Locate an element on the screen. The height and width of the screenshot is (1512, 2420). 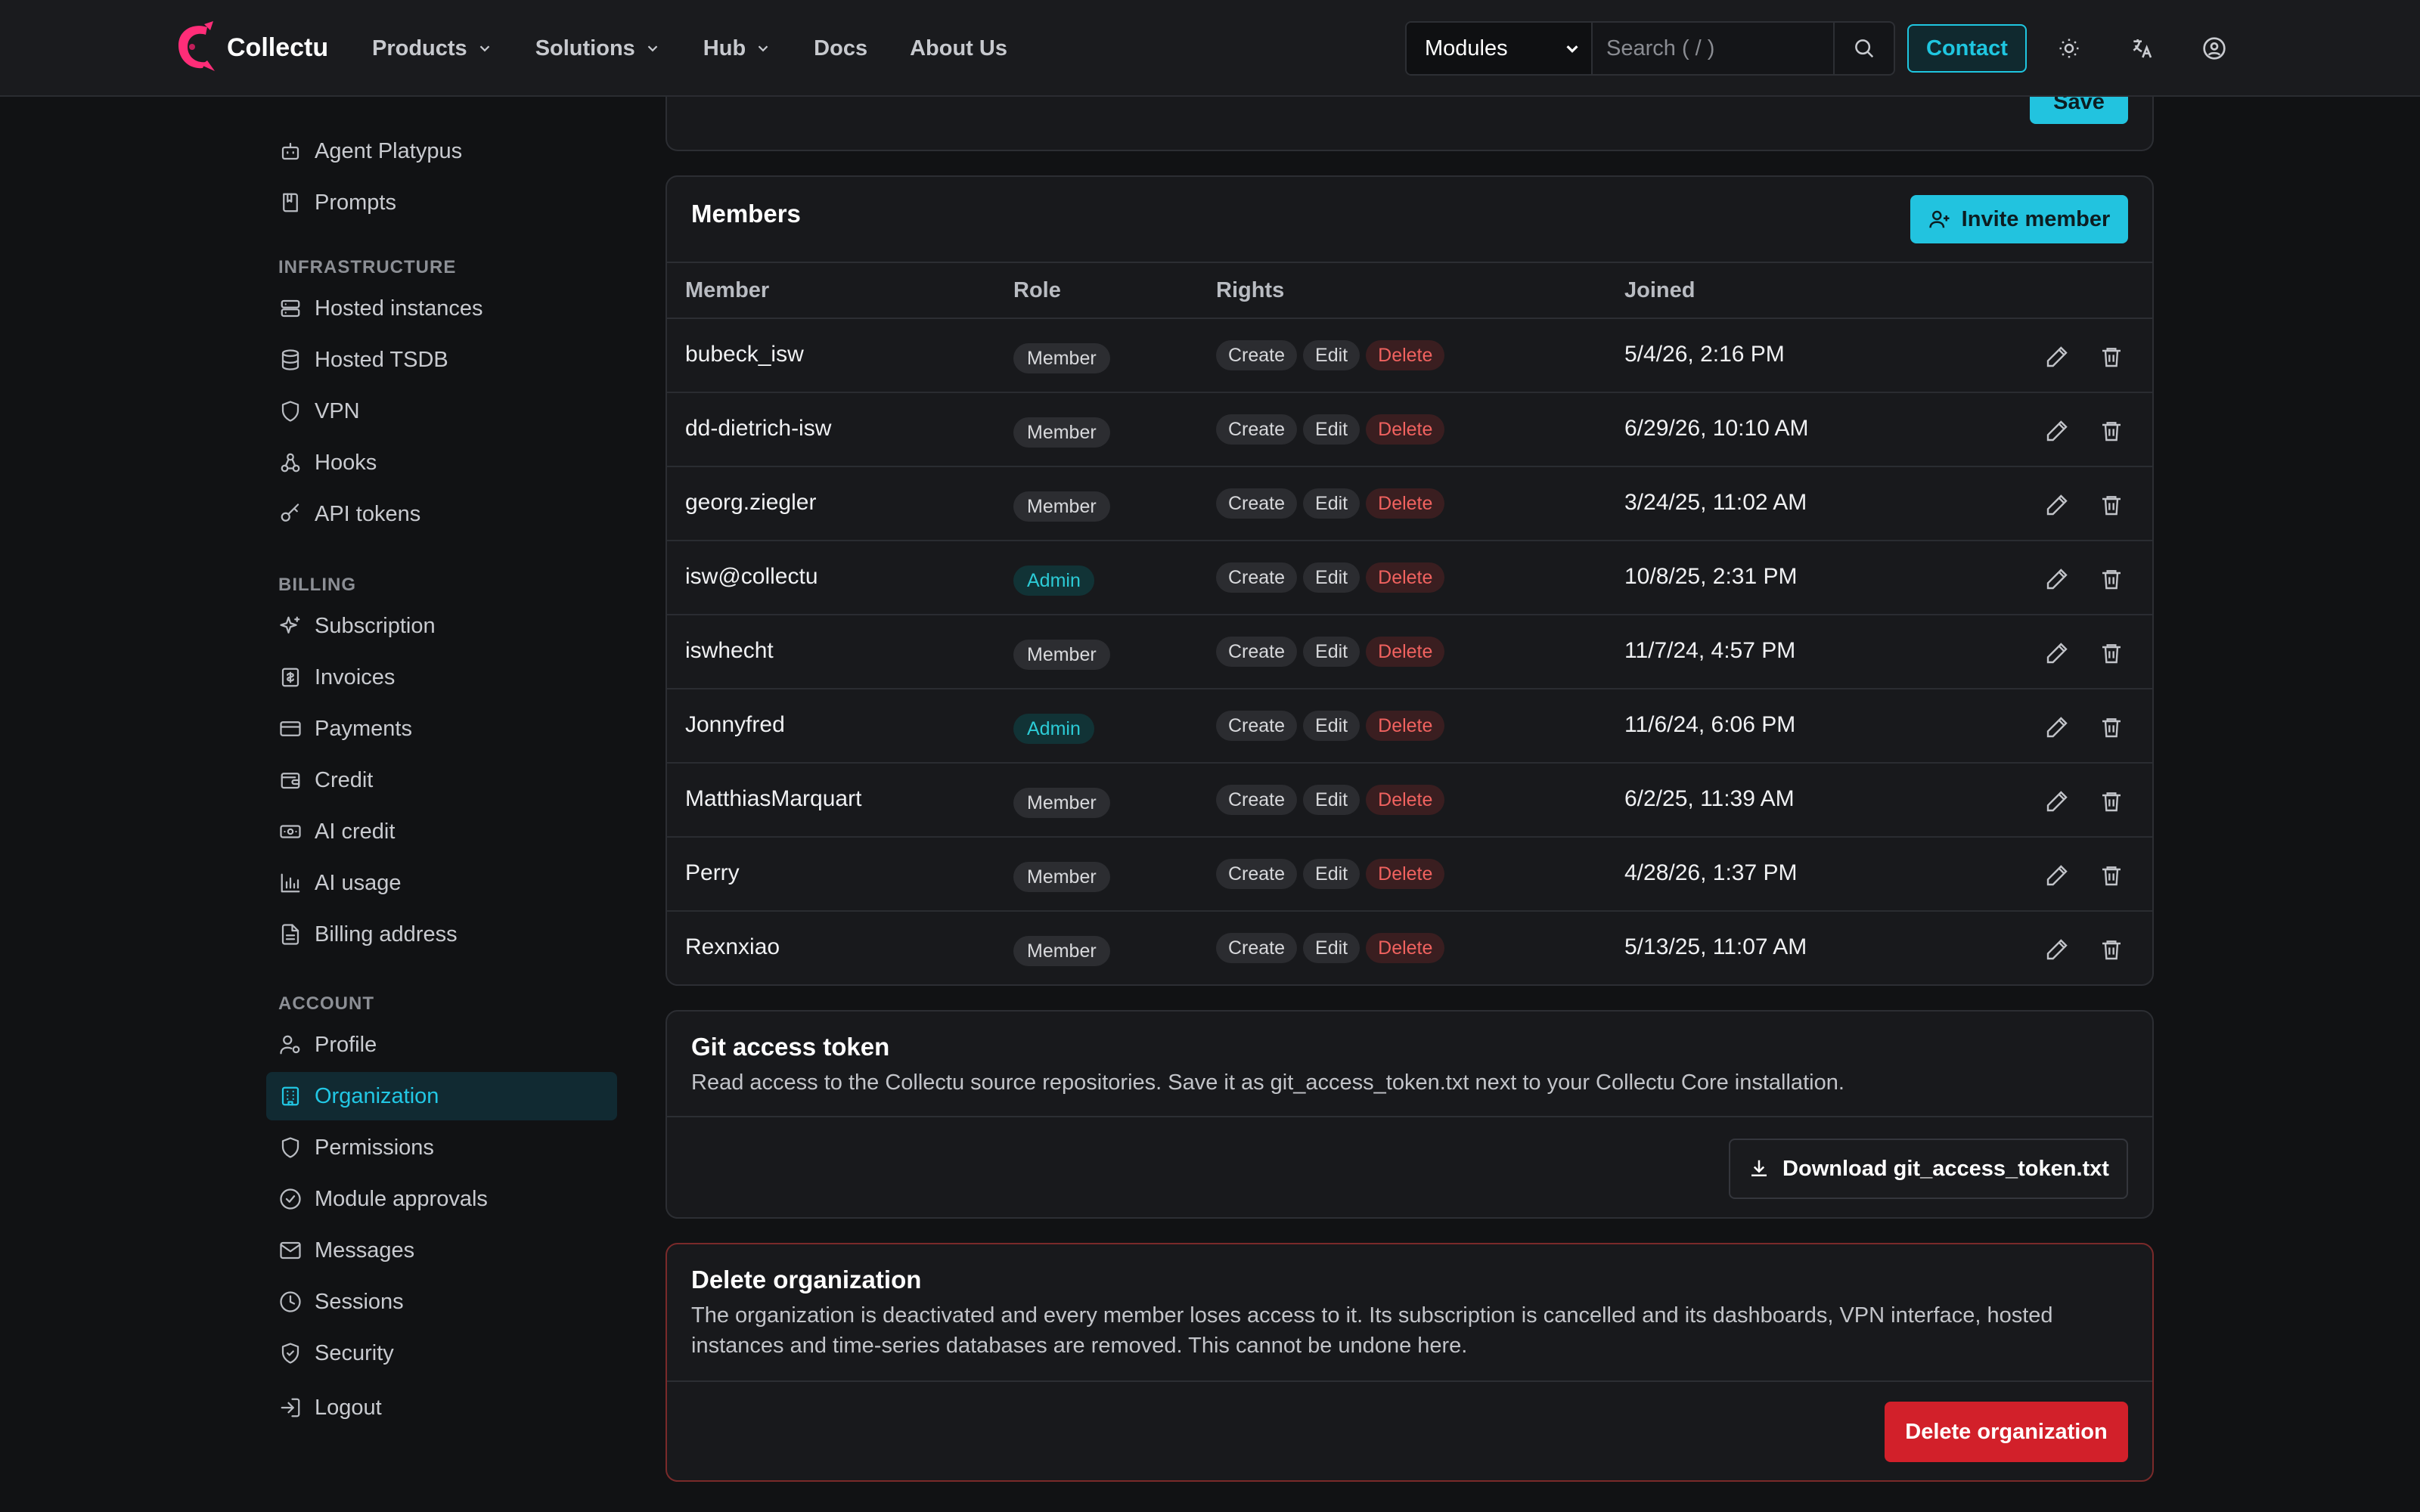
sidebar-item-api-tokens: API tokens is located at coordinates (441, 514).